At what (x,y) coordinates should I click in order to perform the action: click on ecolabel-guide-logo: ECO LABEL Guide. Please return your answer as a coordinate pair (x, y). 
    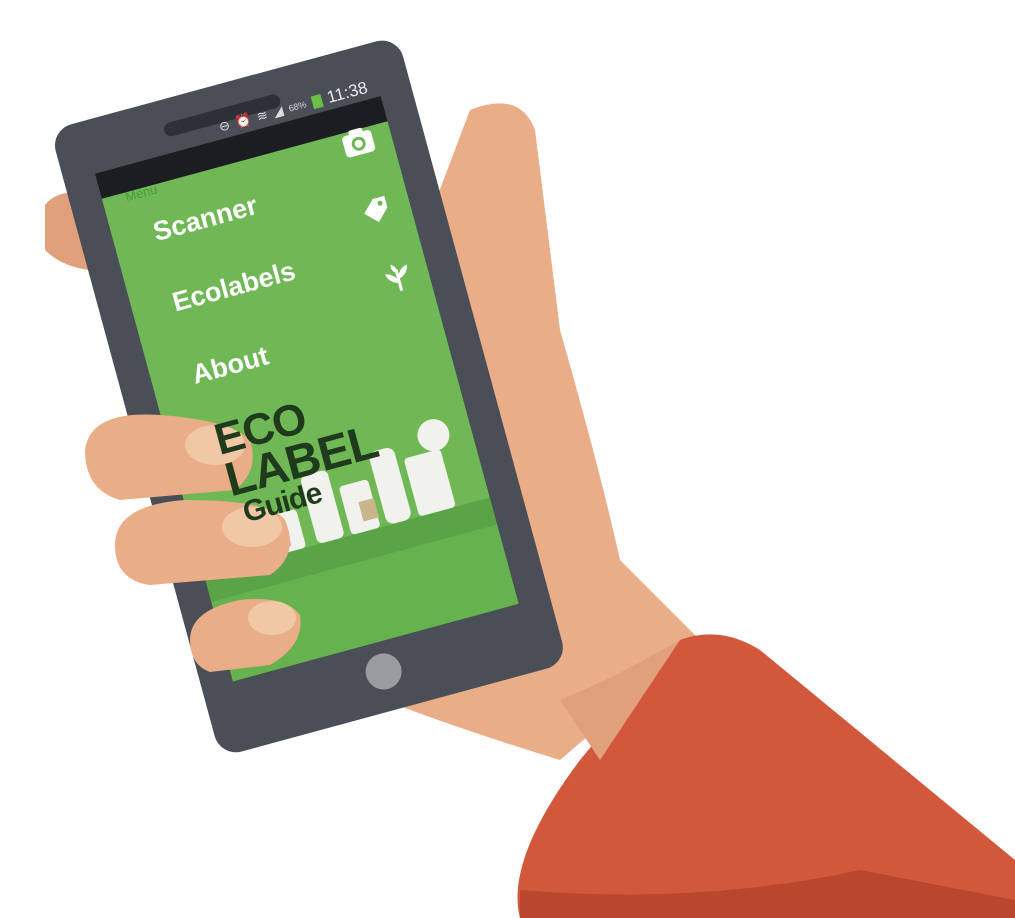
    Looking at the image, I should click on (299, 455).